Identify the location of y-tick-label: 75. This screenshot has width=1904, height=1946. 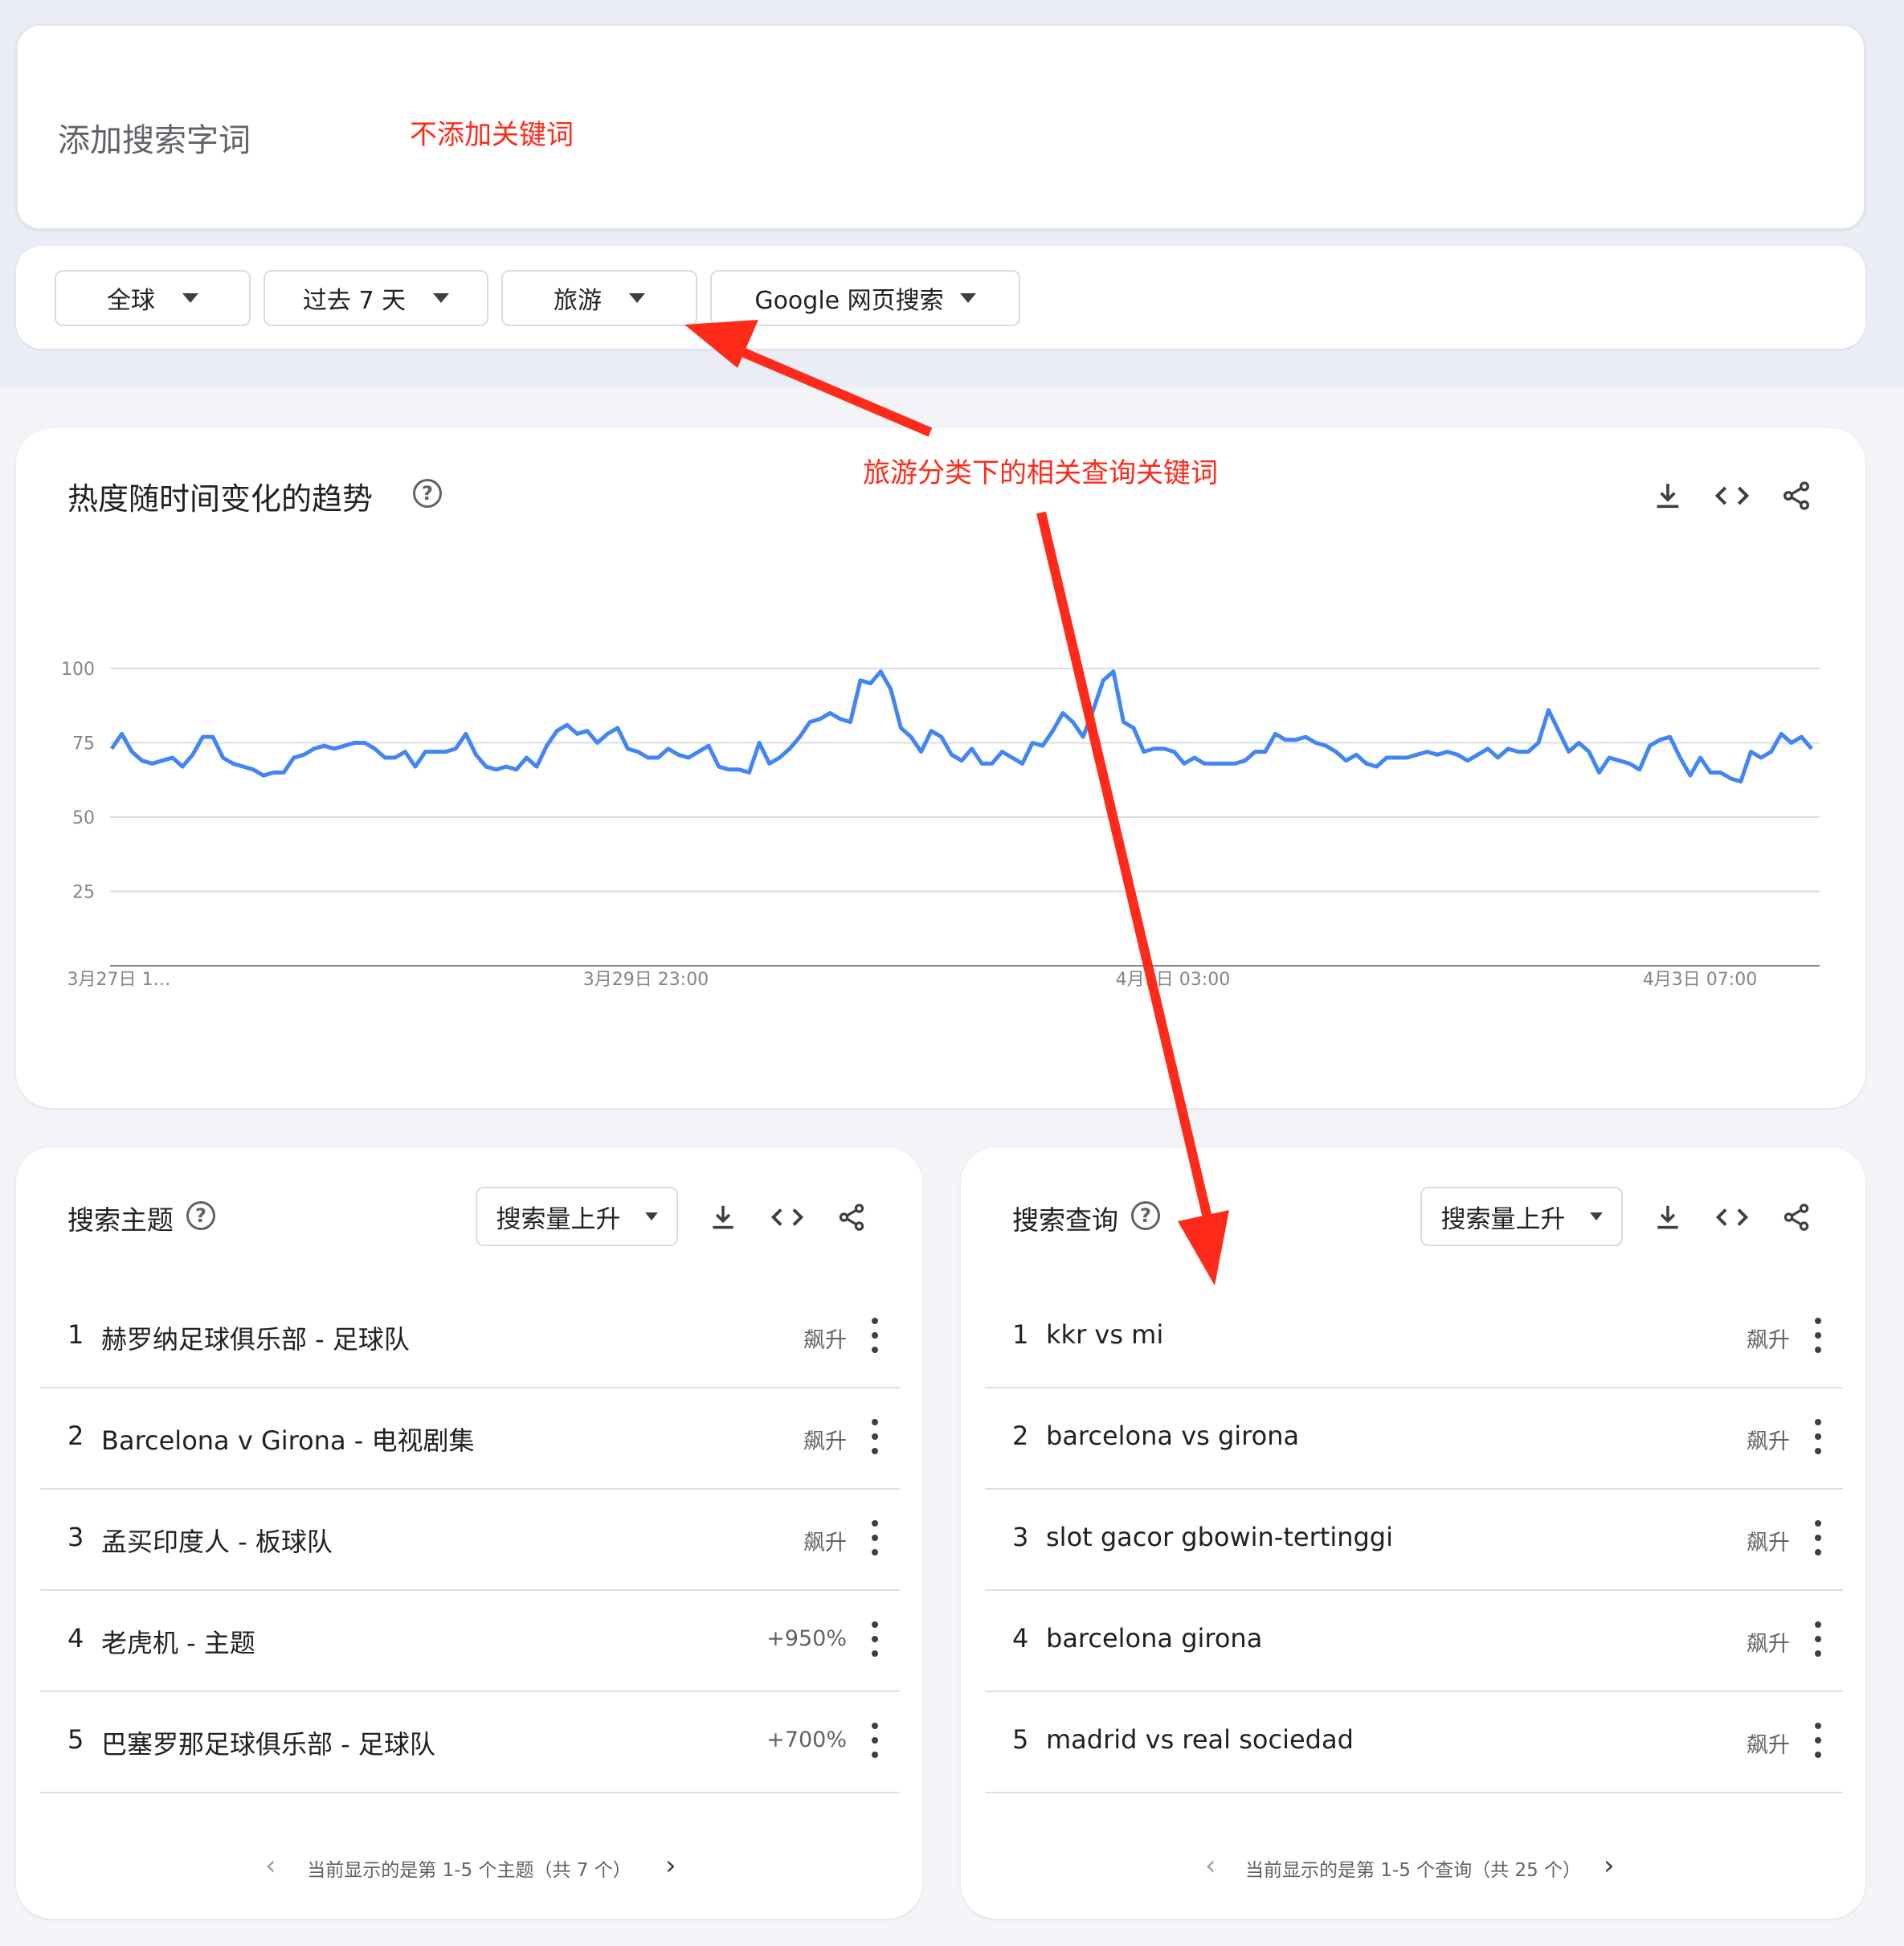
(83, 744).